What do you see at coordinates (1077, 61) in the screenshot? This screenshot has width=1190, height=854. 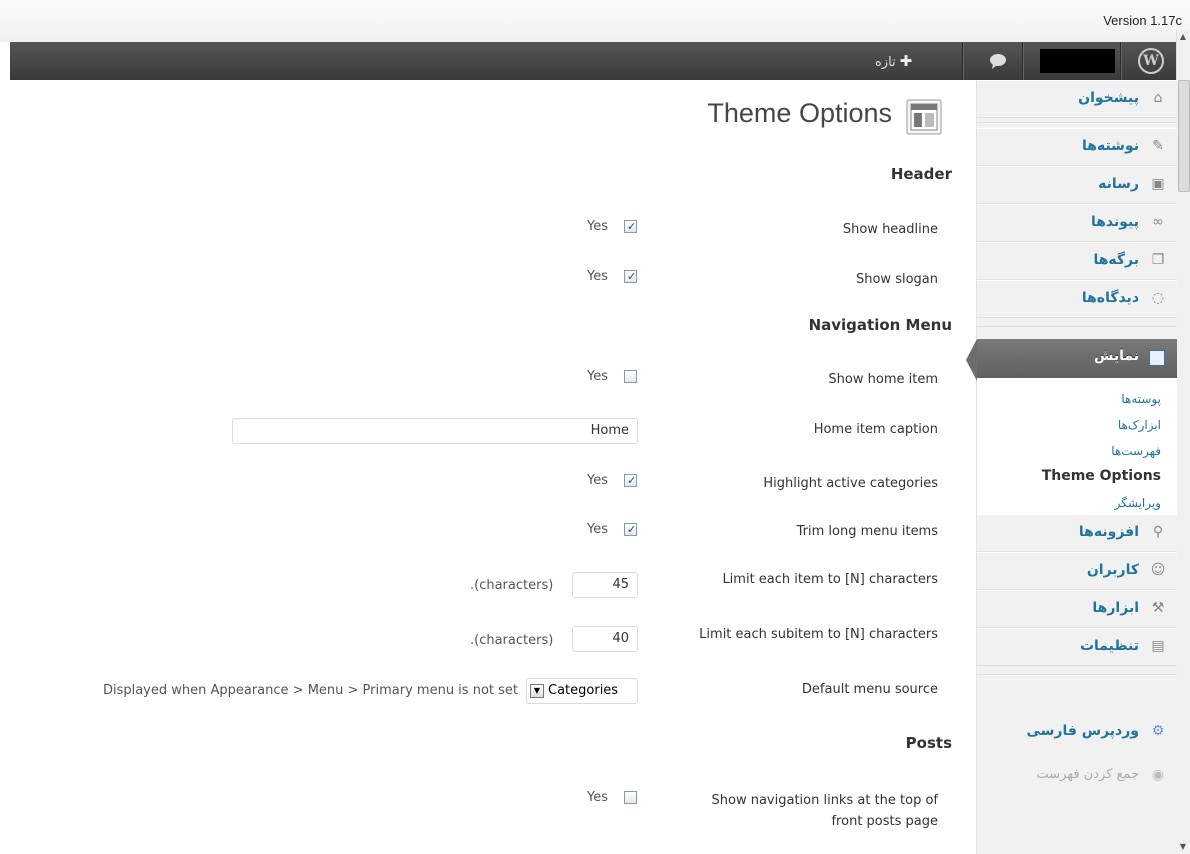 I see `redacted-username` at bounding box center [1077, 61].